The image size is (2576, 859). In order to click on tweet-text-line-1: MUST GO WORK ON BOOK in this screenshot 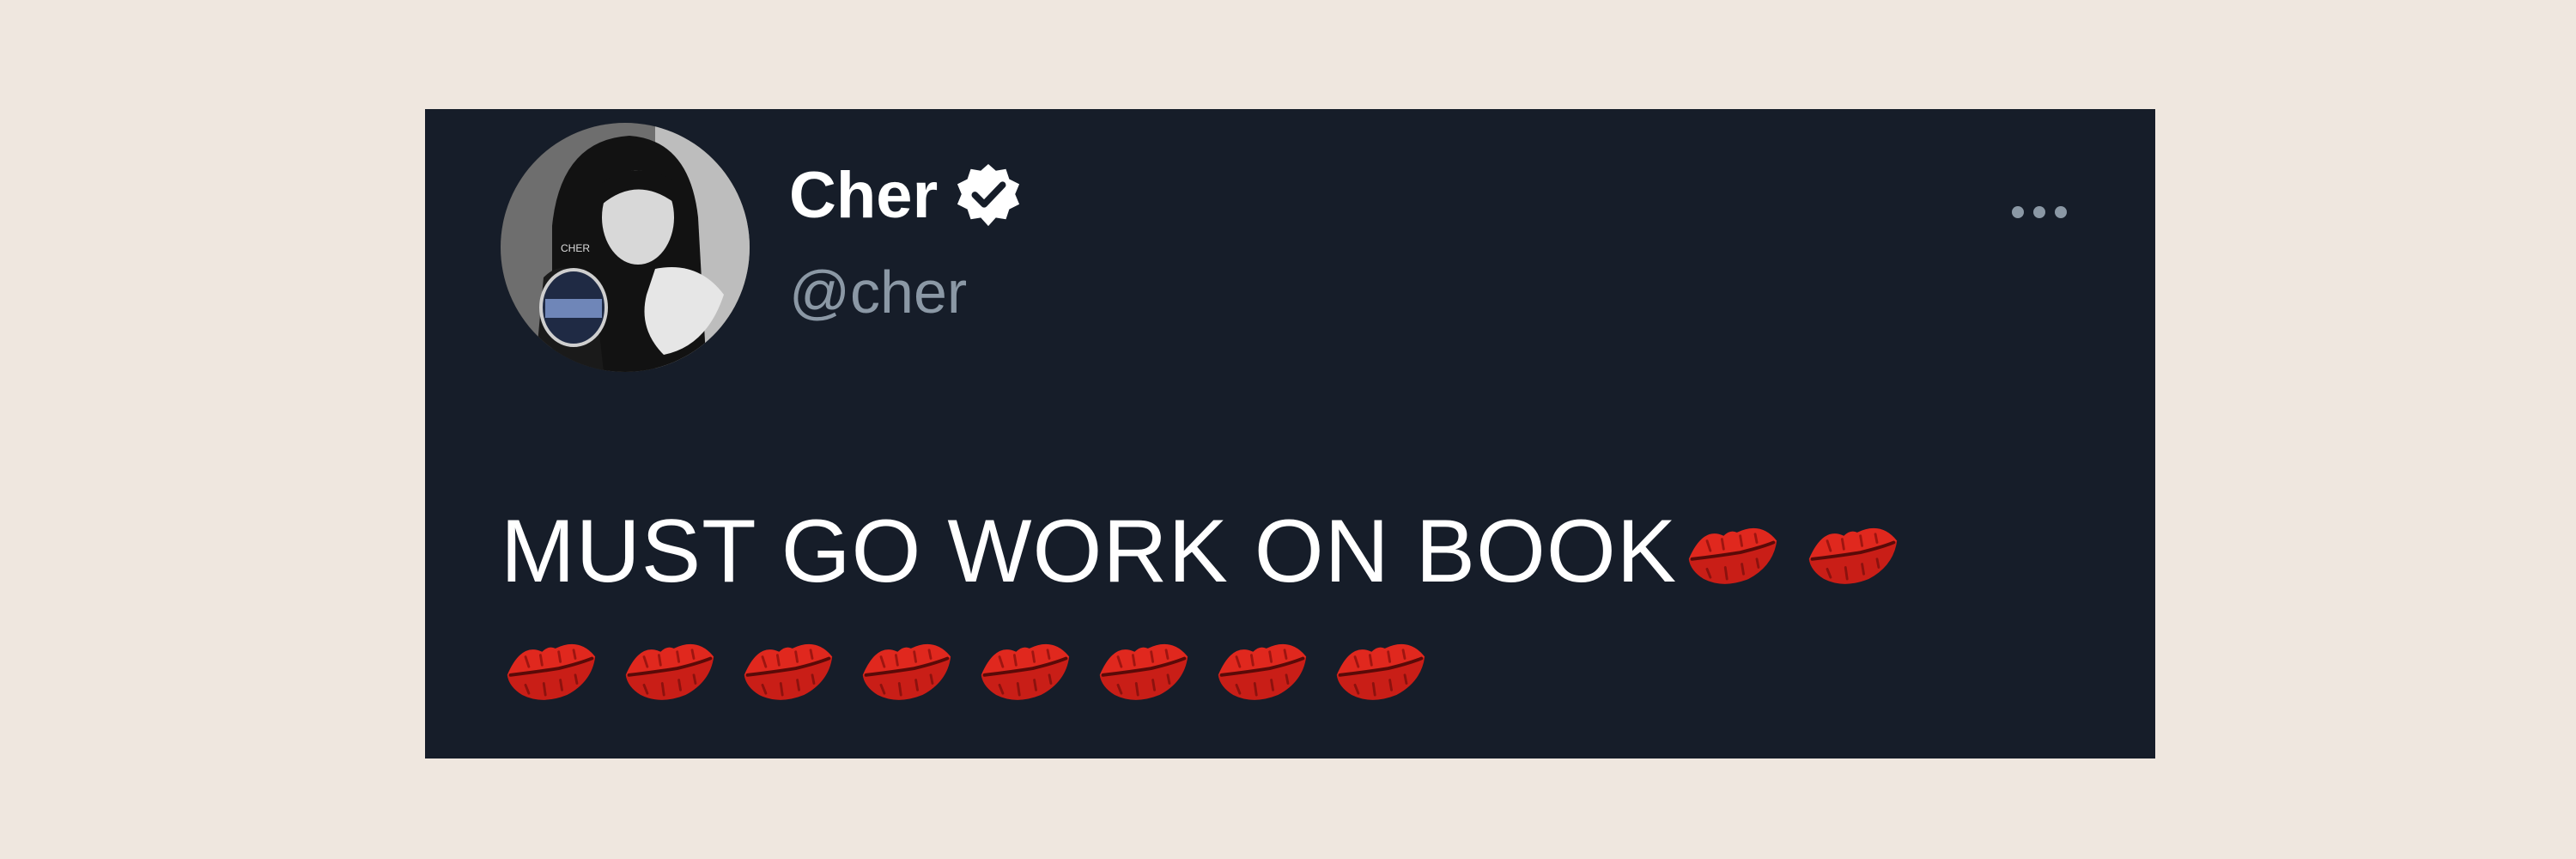, I will do `click(1303, 551)`.